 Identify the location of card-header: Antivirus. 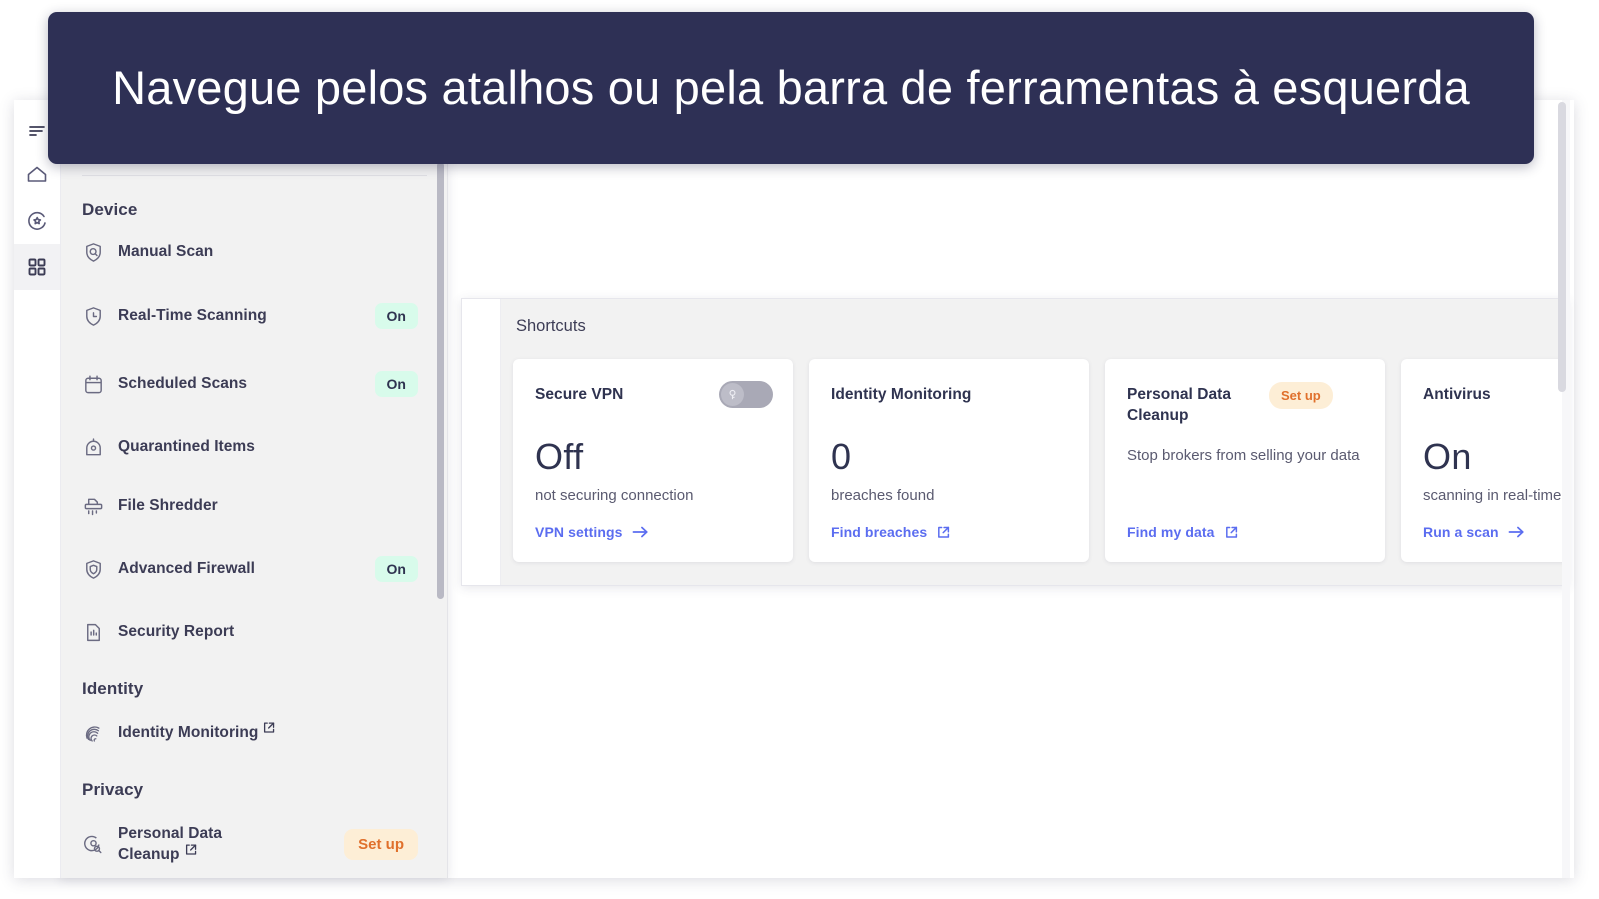
(1495, 395).